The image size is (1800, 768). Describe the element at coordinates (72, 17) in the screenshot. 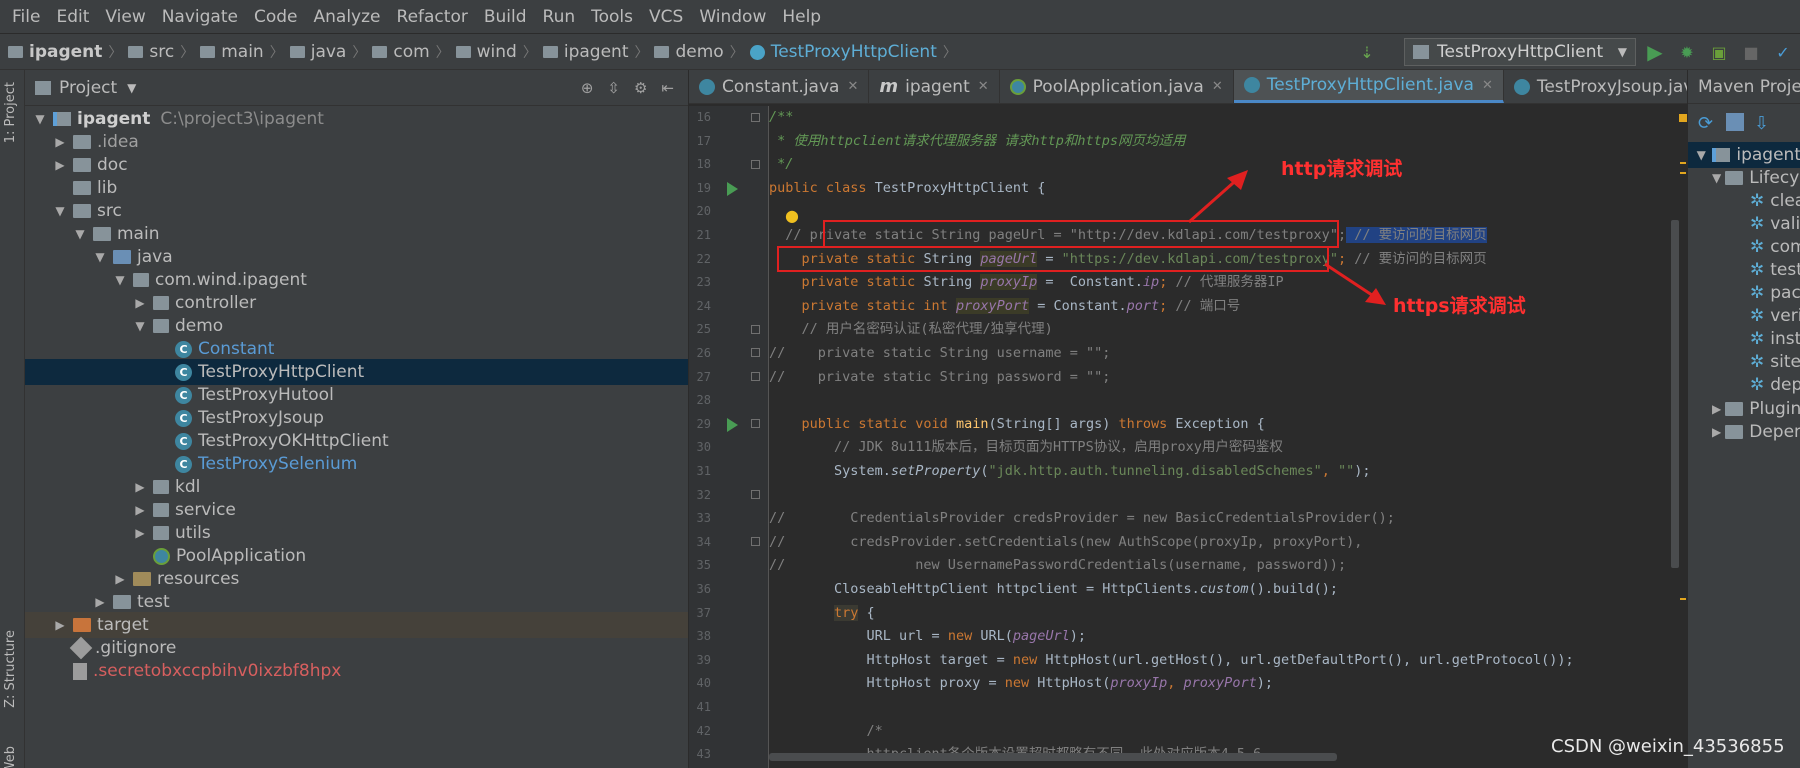

I see `menu-edit: Edit` at that location.